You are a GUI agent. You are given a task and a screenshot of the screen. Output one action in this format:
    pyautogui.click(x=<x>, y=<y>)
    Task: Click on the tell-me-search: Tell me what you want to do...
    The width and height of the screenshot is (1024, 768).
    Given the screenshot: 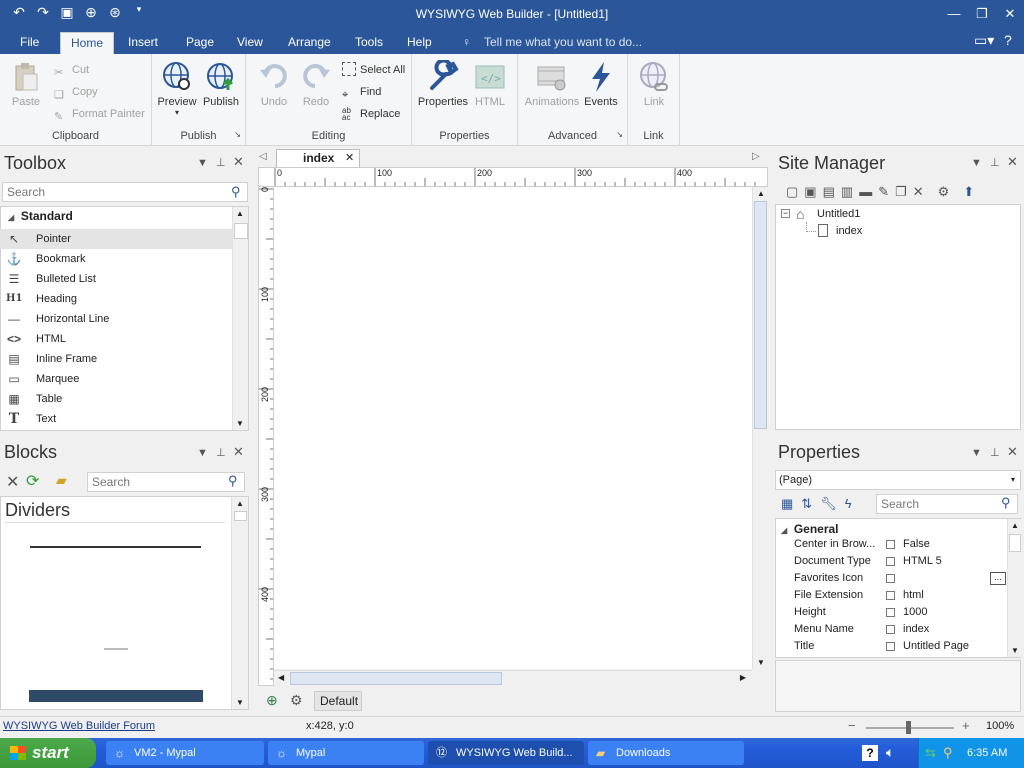 What is the action you would take?
    pyautogui.click(x=563, y=42)
    